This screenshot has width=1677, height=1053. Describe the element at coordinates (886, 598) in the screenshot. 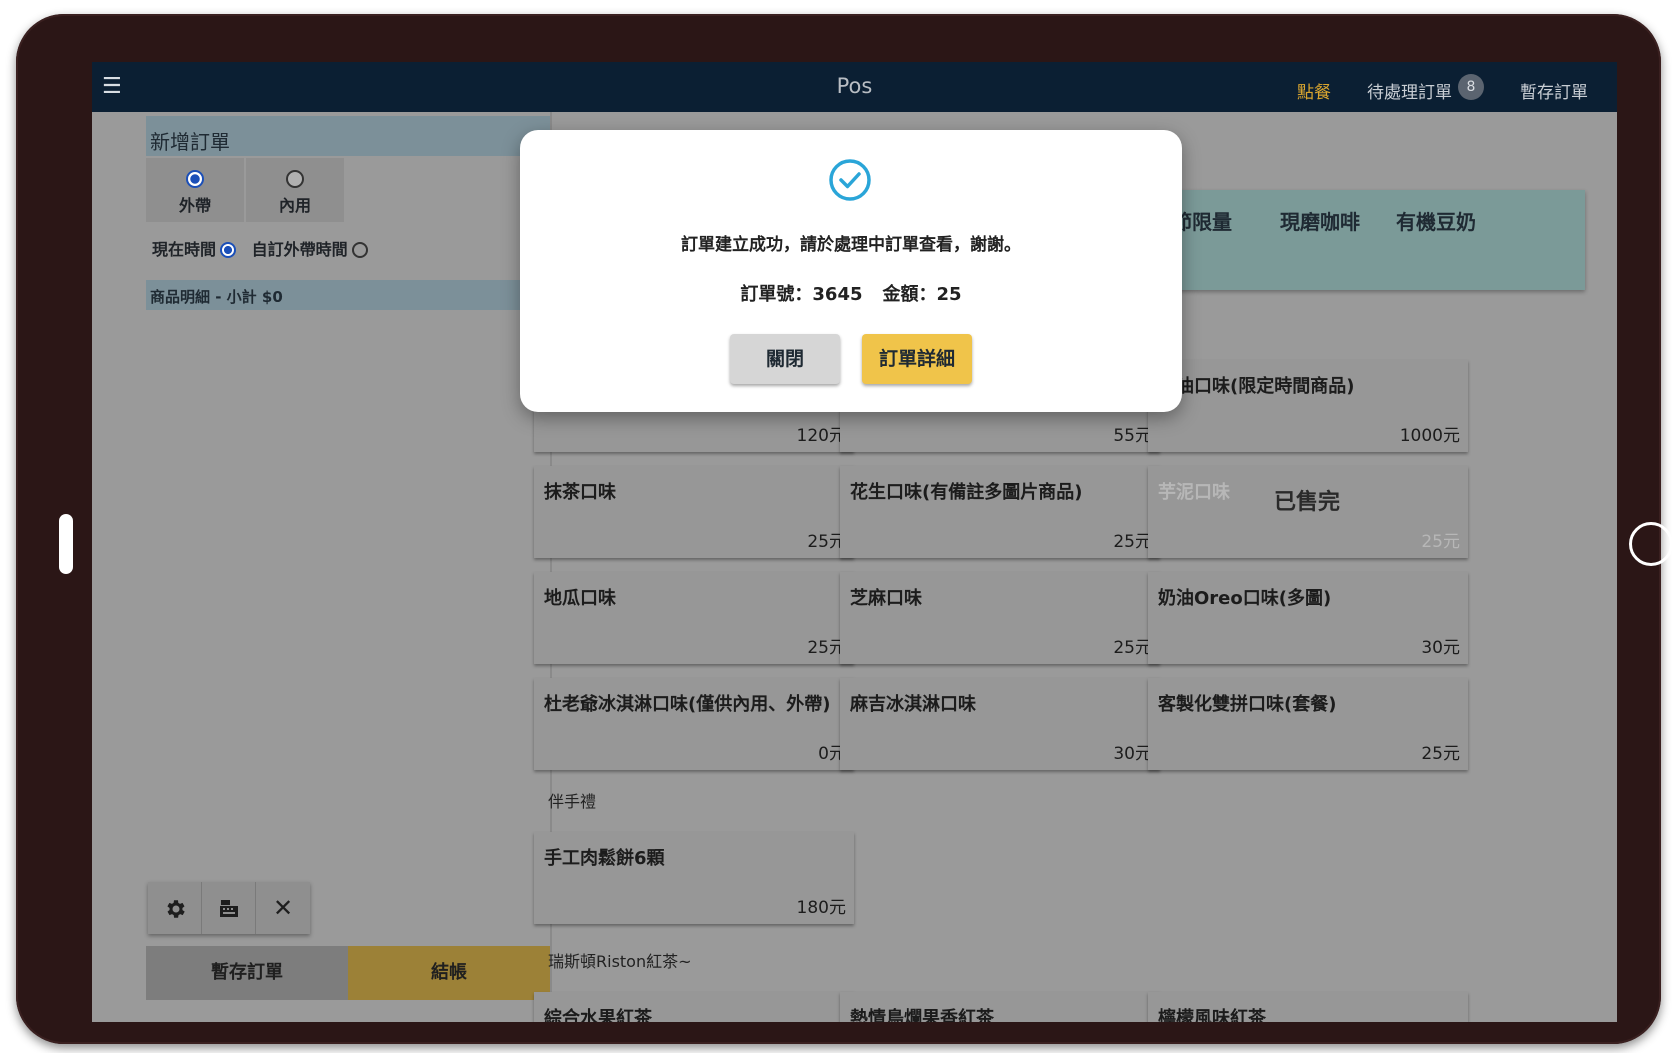

I see `product-name: 芝麻口味` at that location.